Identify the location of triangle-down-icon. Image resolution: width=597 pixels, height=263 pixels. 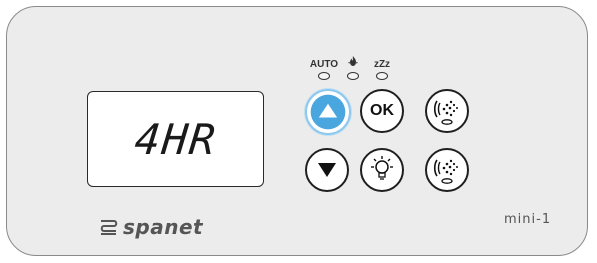
(327, 170).